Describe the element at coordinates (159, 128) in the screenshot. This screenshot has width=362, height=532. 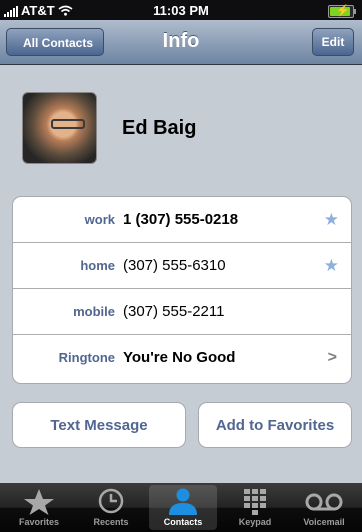
I see `contact-name: Ed Baig` at that location.